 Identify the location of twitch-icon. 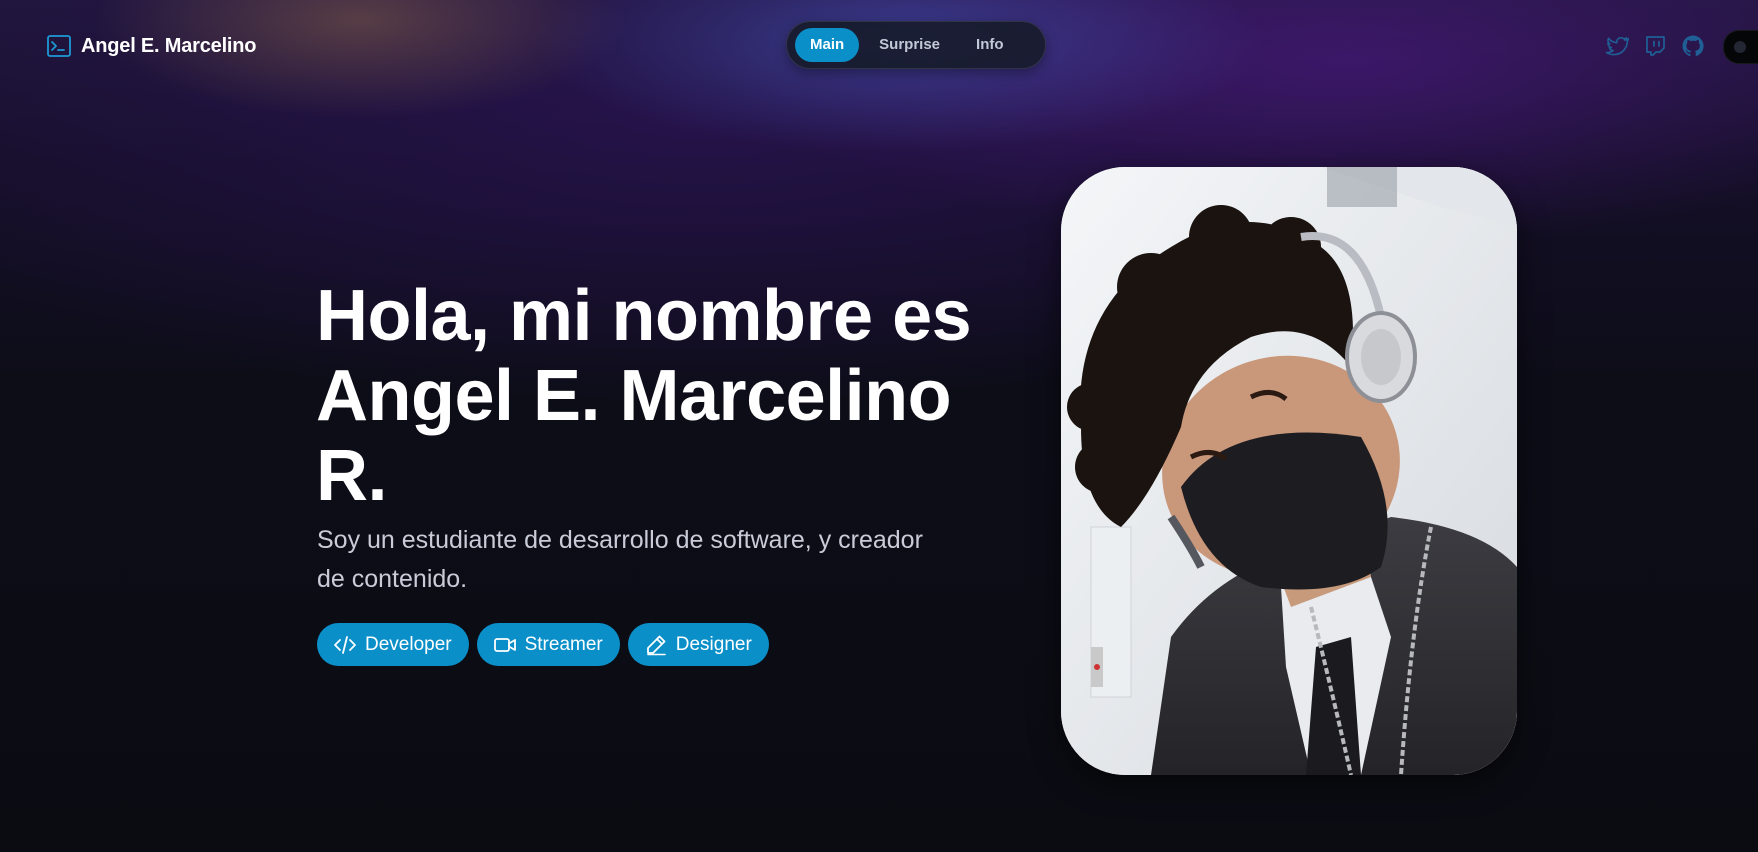
(1655, 46).